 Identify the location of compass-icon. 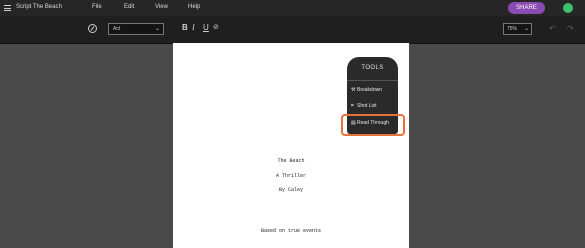
(92, 28).